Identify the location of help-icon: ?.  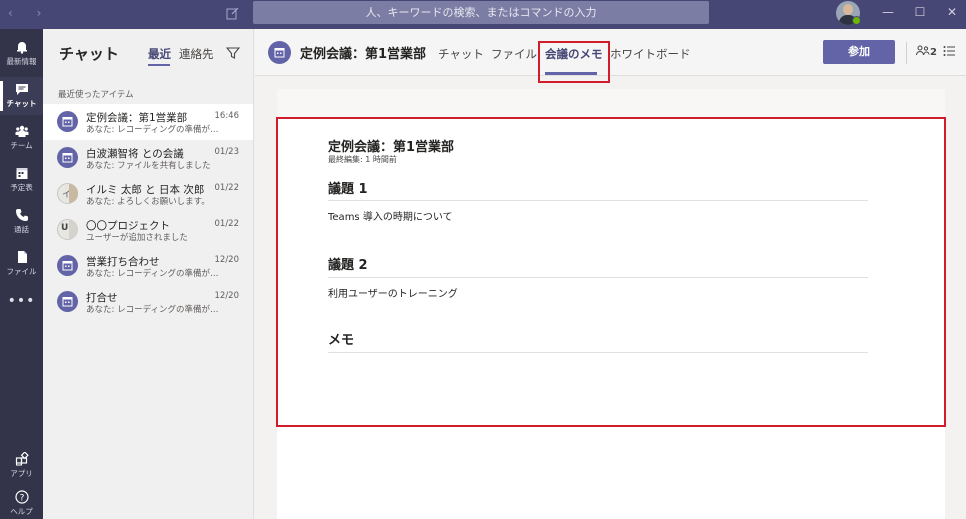
(21, 497).